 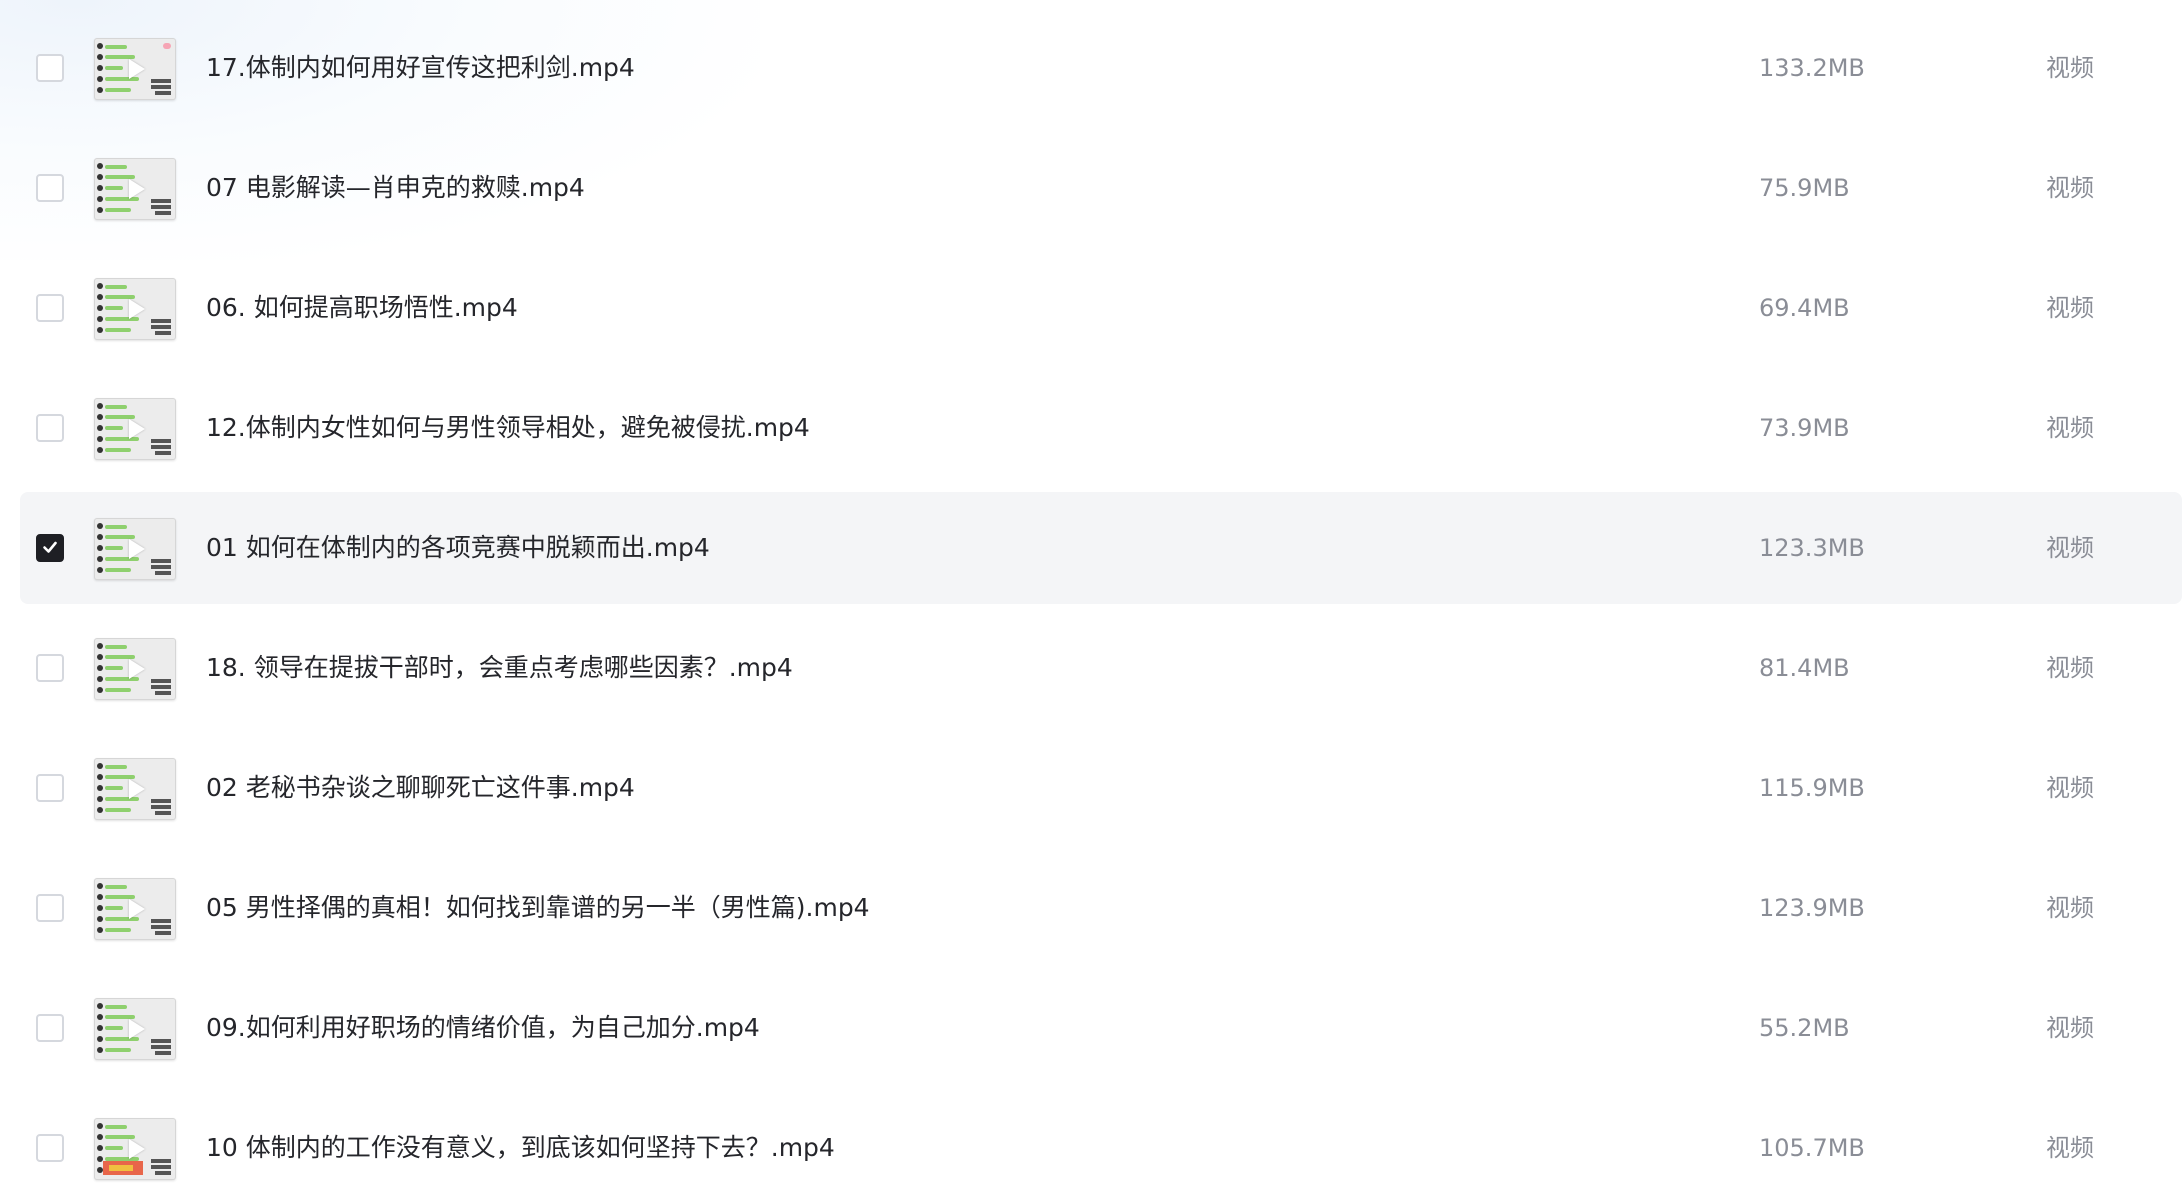 I want to click on file-name: 09.如何利用好职场的情绪价值，为自己加分.mp4, so click(x=483, y=1027).